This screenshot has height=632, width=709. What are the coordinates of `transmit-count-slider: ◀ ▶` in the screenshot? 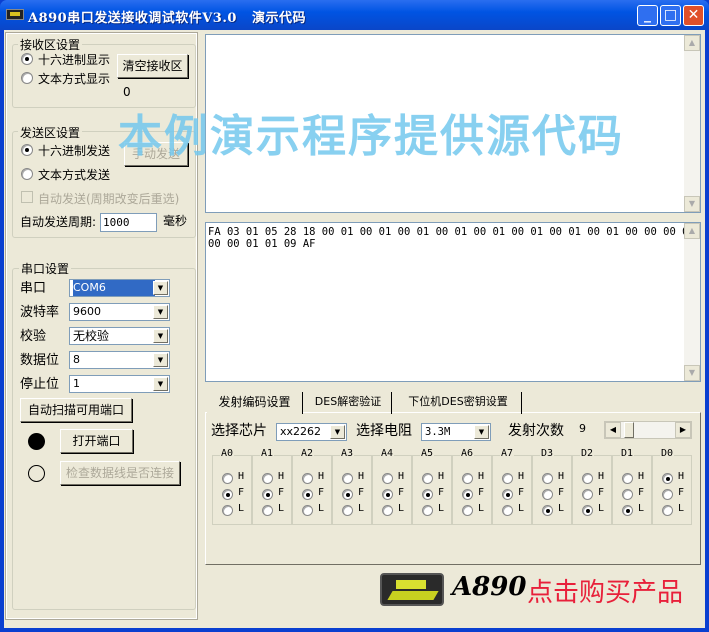 It's located at (648, 430).